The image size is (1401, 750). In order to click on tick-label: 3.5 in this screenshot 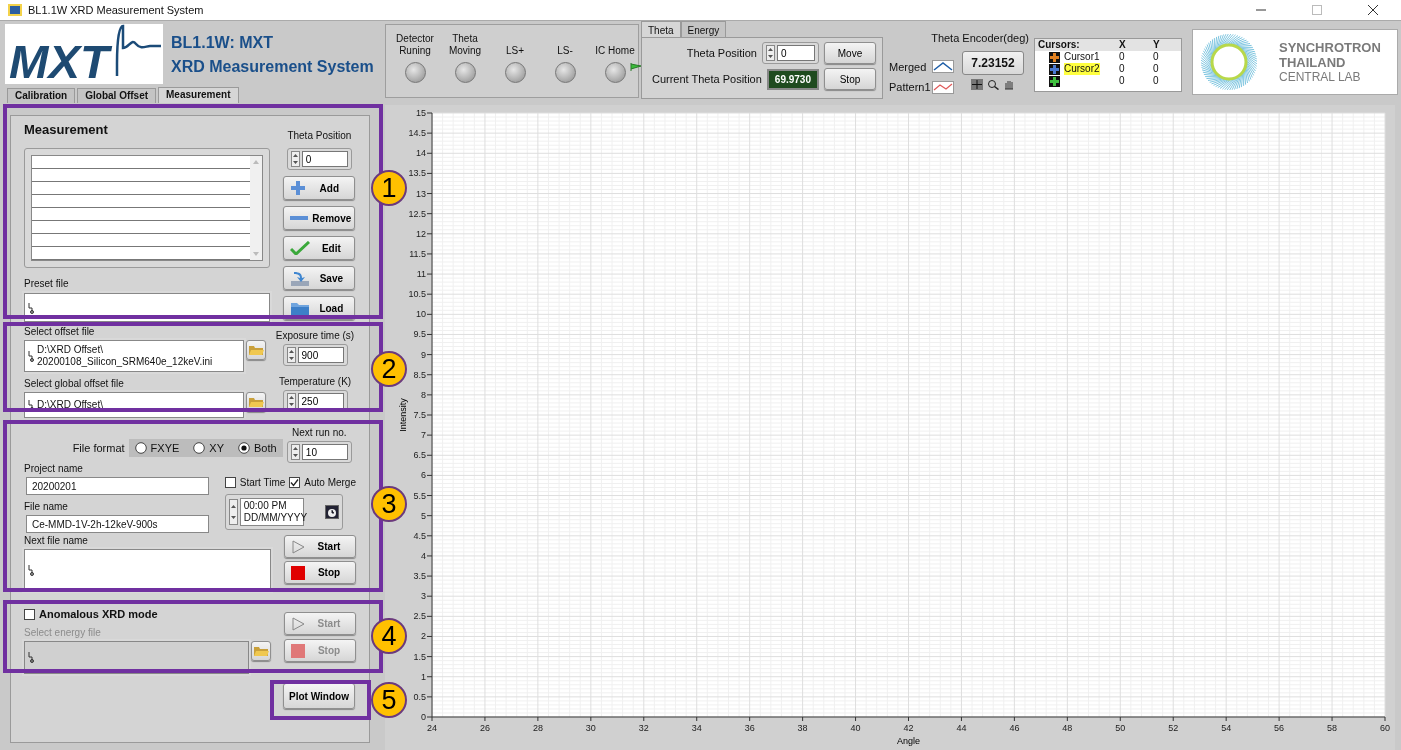, I will do `click(419, 576)`.